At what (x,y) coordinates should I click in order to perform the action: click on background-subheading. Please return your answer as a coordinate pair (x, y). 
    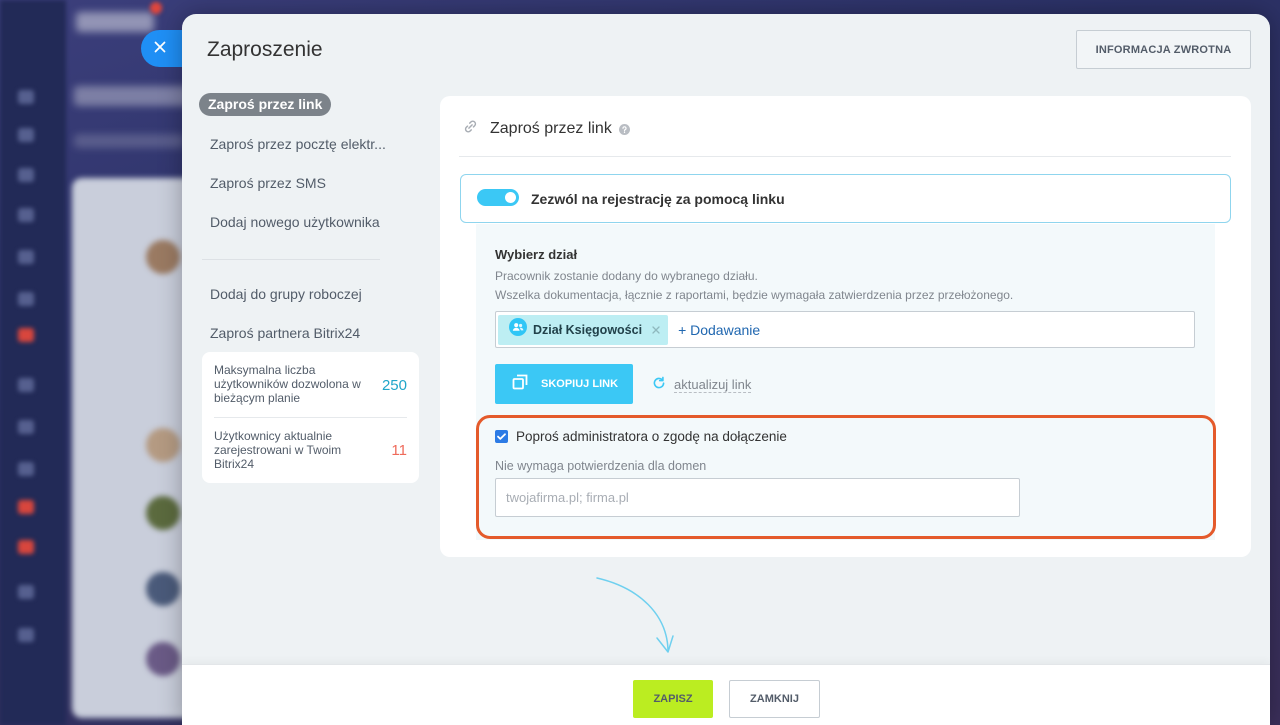
    Looking at the image, I should click on (129, 141).